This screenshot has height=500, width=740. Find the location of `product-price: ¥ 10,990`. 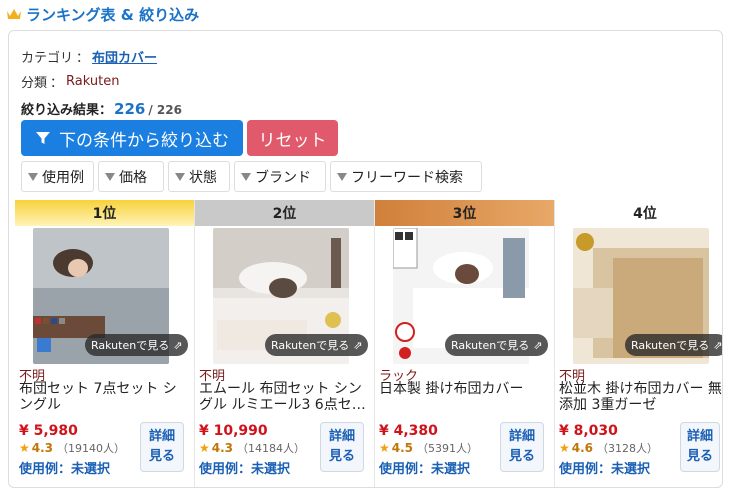

product-price: ¥ 10,990 is located at coordinates (233, 431).